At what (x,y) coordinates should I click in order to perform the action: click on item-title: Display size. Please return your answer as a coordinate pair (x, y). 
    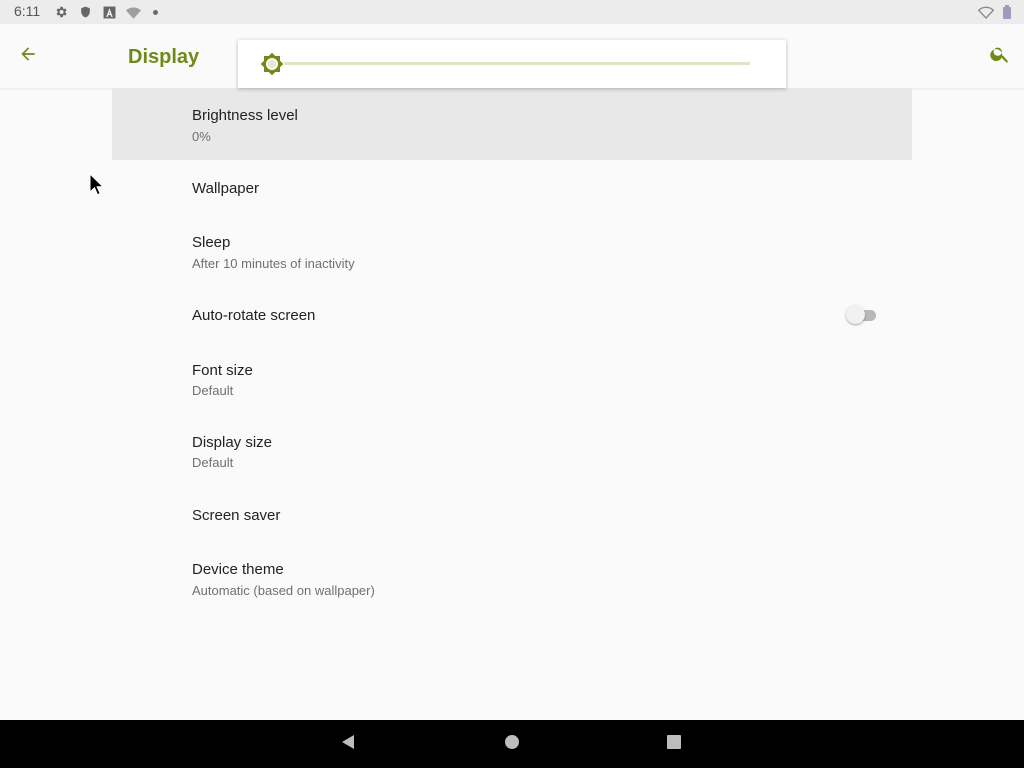
    Looking at the image, I should click on (232, 442).